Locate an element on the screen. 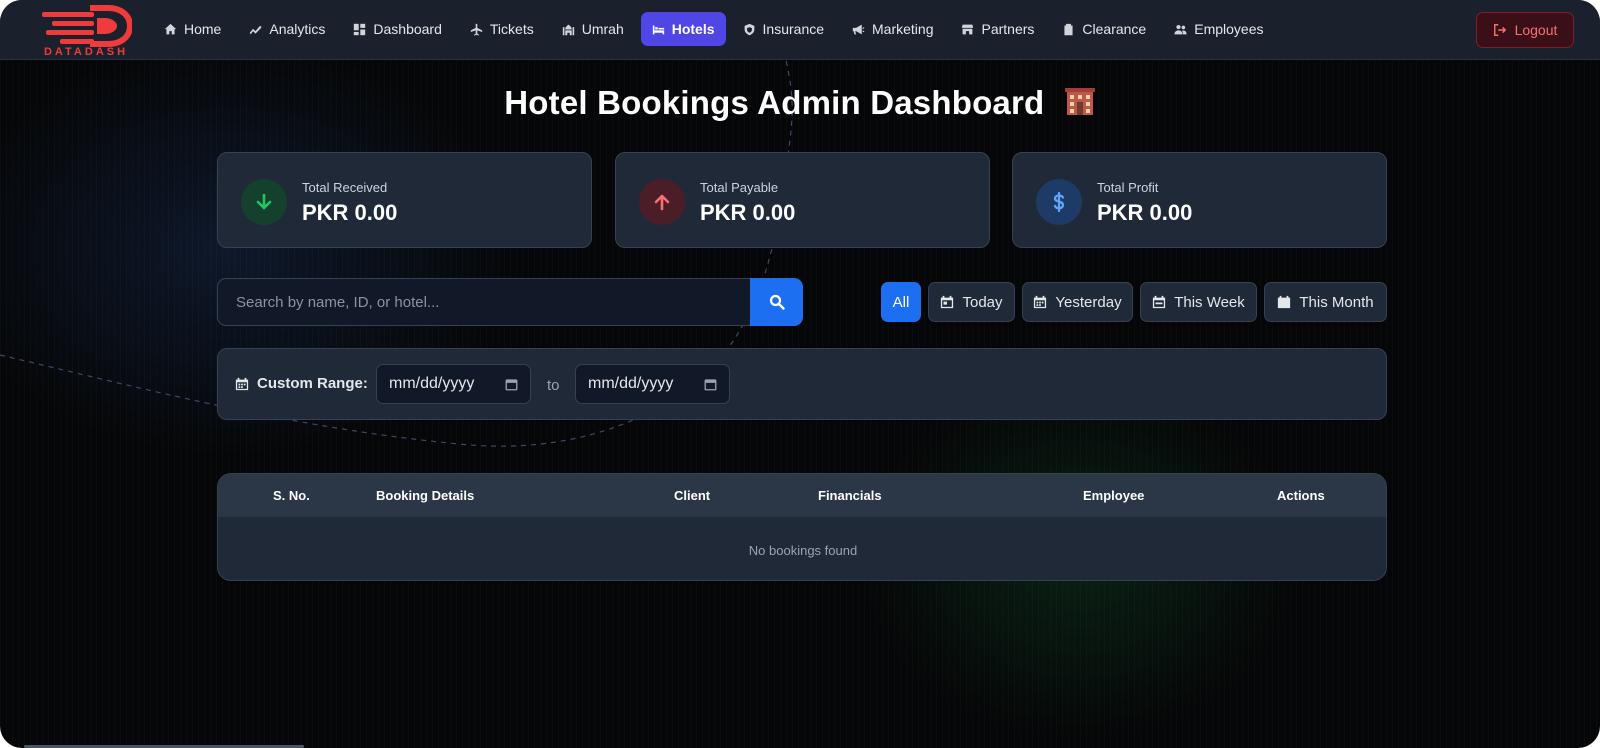 The height and width of the screenshot is (748, 1600). brand-name: DATADASH is located at coordinates (86, 52).